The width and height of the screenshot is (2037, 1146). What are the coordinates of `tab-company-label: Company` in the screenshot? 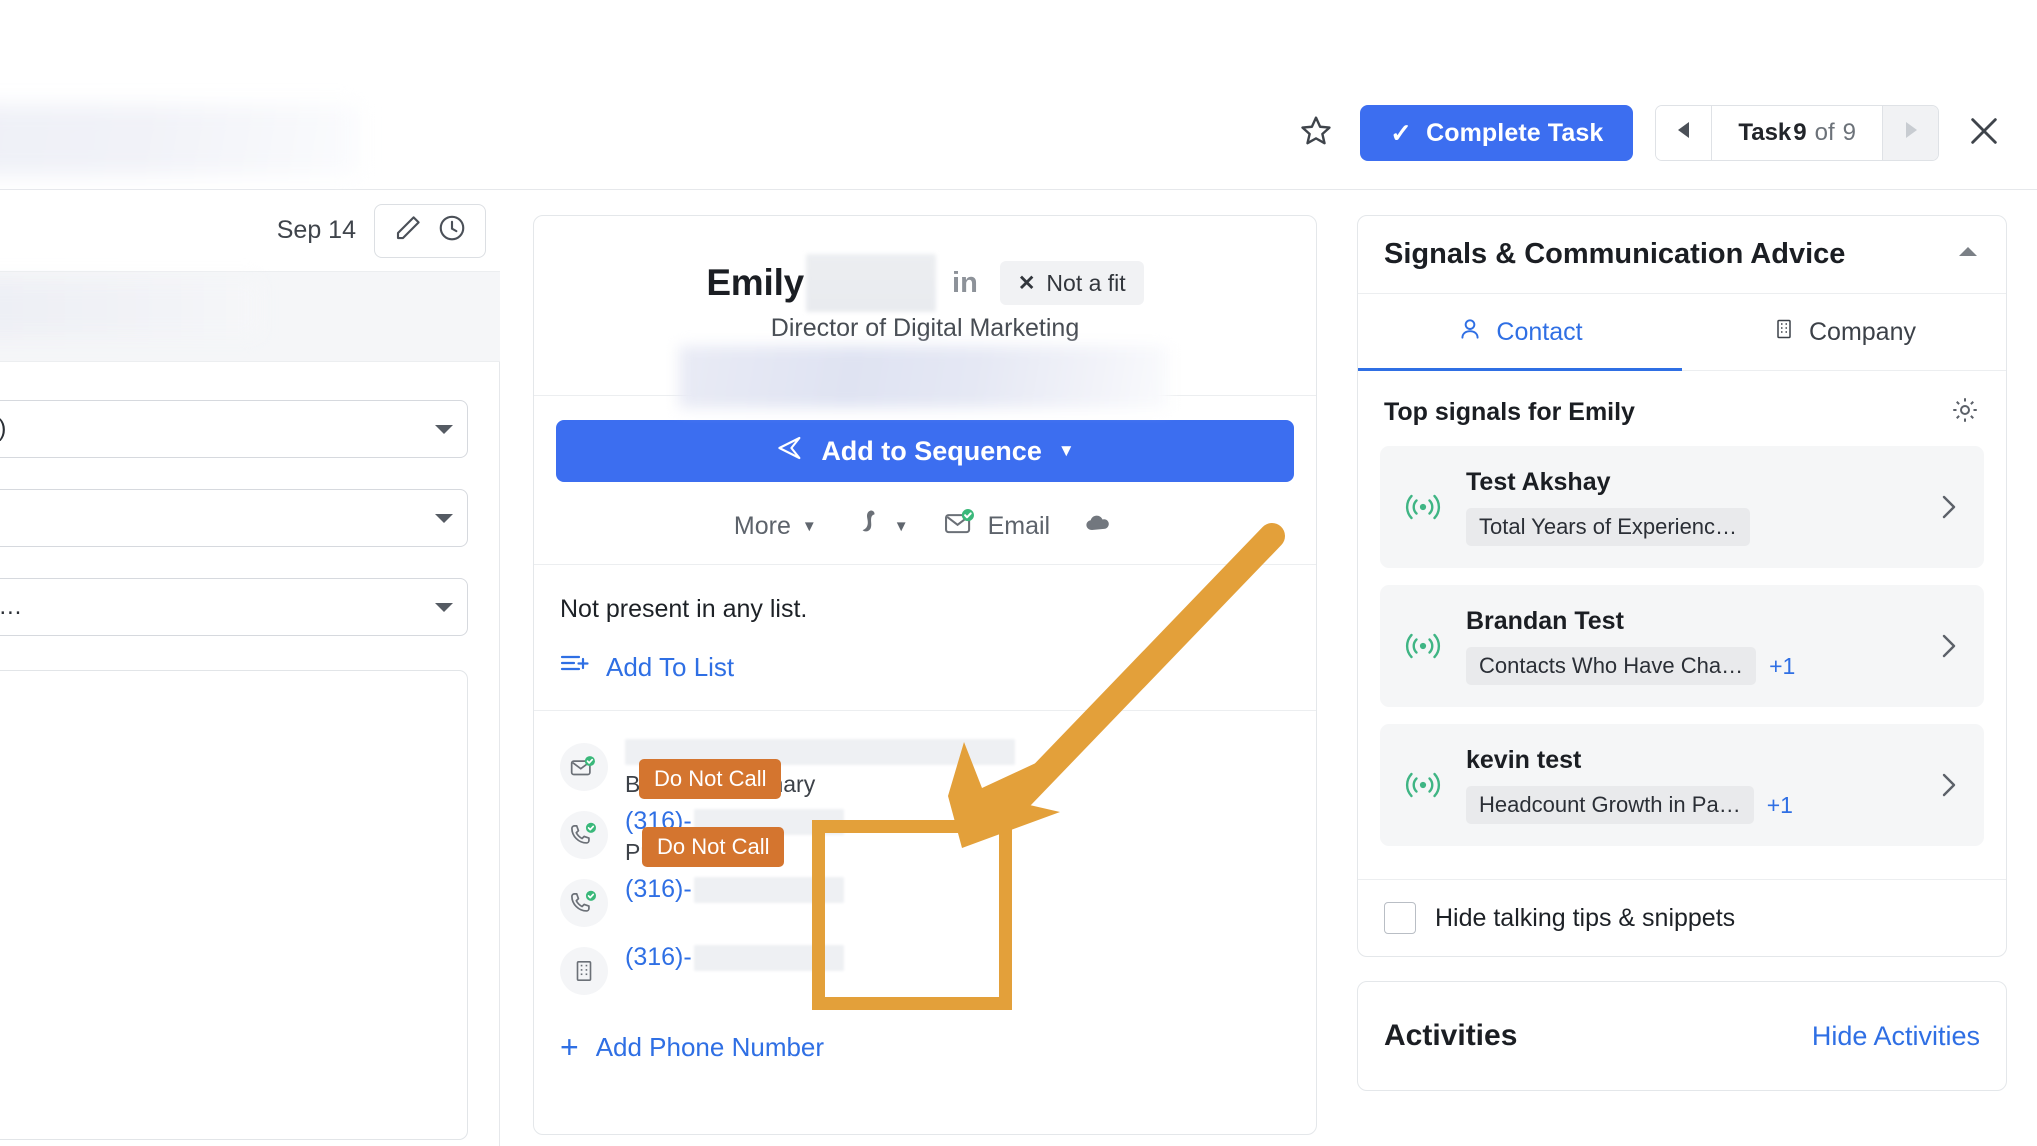 It's located at (1862, 331).